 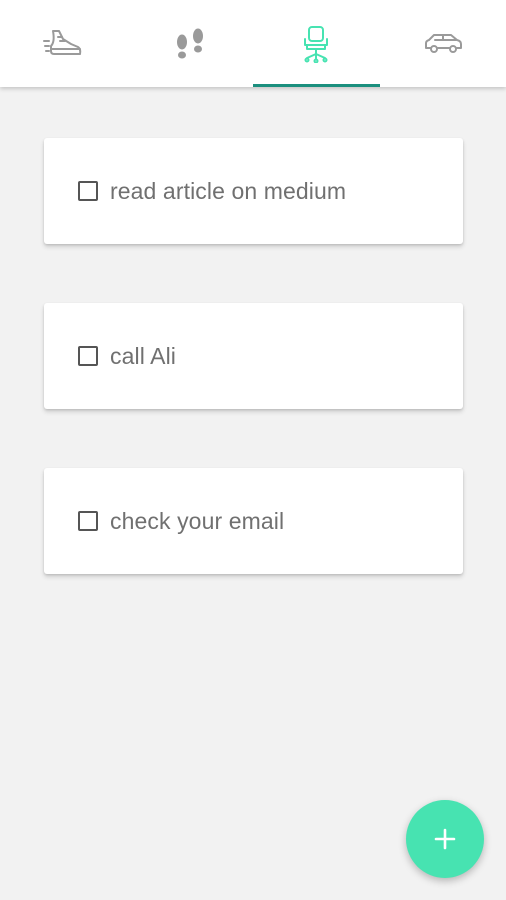 I want to click on selected-tab-indicator, so click(x=316, y=85).